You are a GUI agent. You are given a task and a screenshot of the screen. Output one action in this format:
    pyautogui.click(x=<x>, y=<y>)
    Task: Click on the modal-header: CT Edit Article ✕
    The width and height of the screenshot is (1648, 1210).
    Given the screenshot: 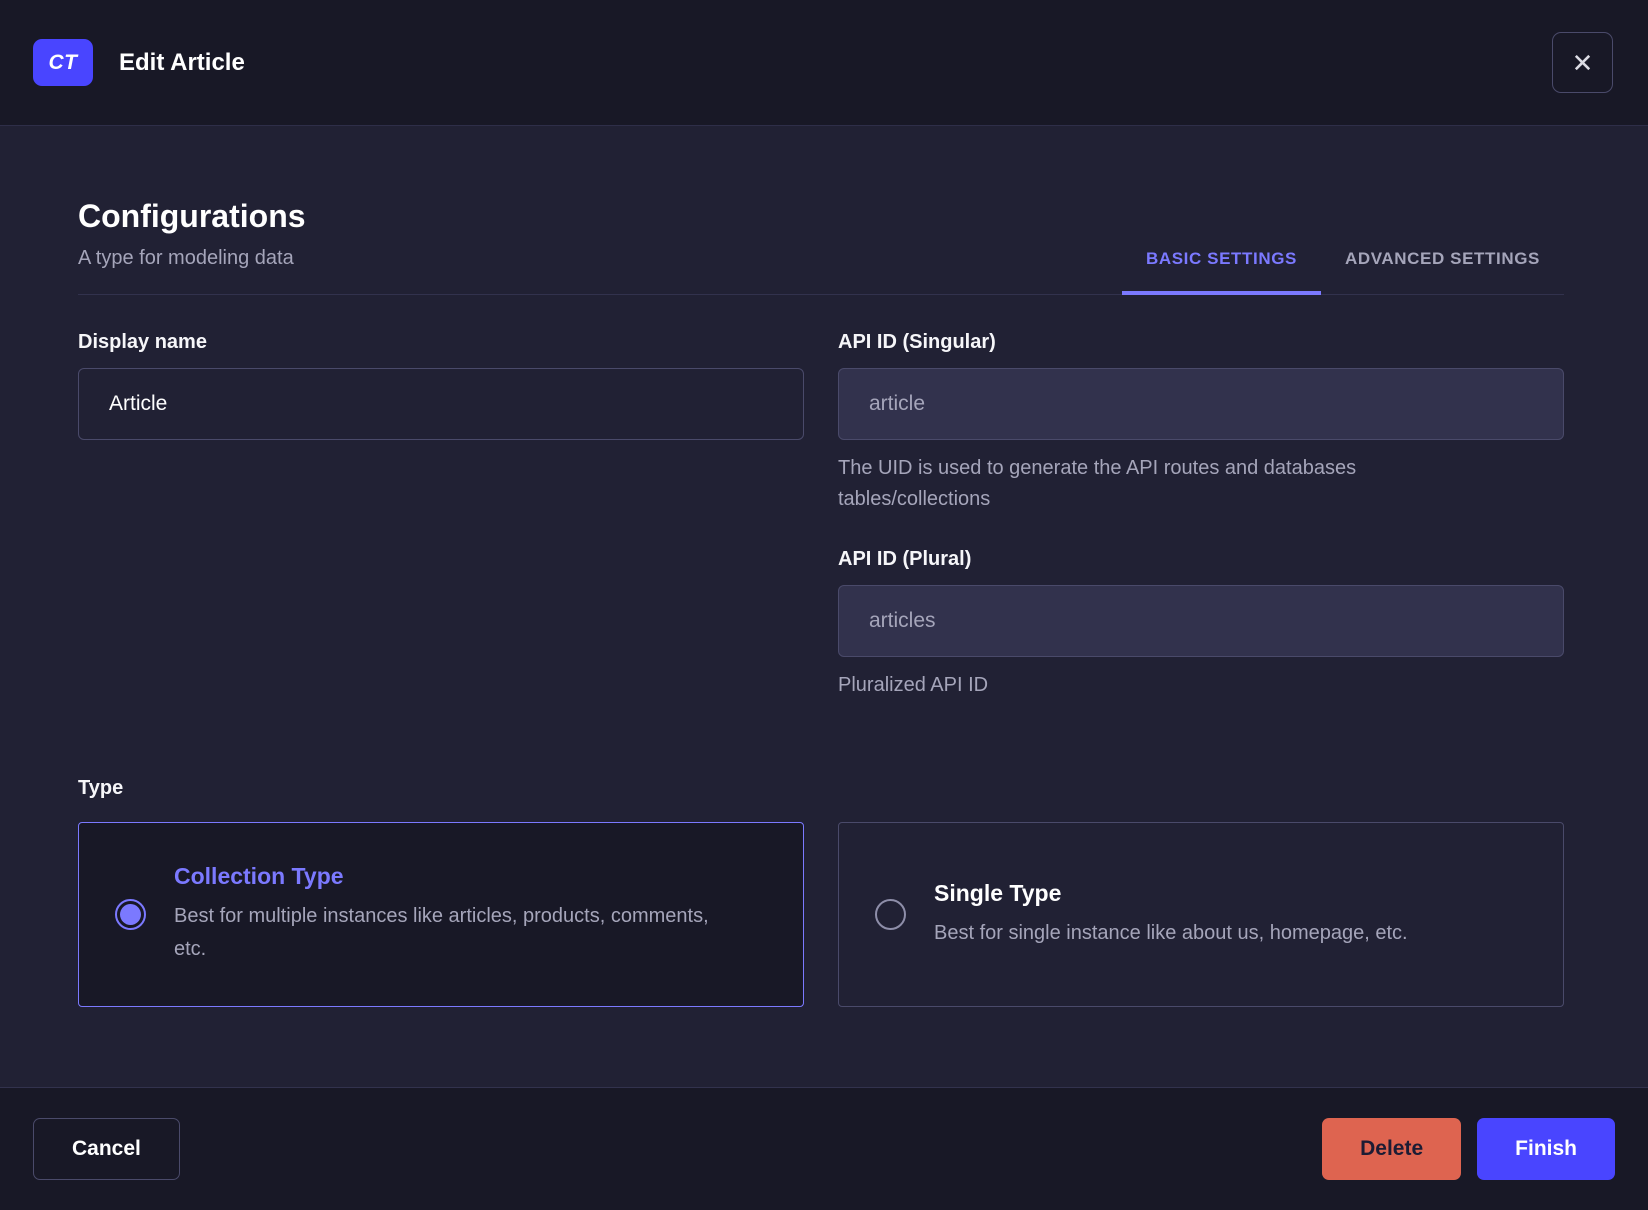 What is the action you would take?
    pyautogui.click(x=824, y=63)
    